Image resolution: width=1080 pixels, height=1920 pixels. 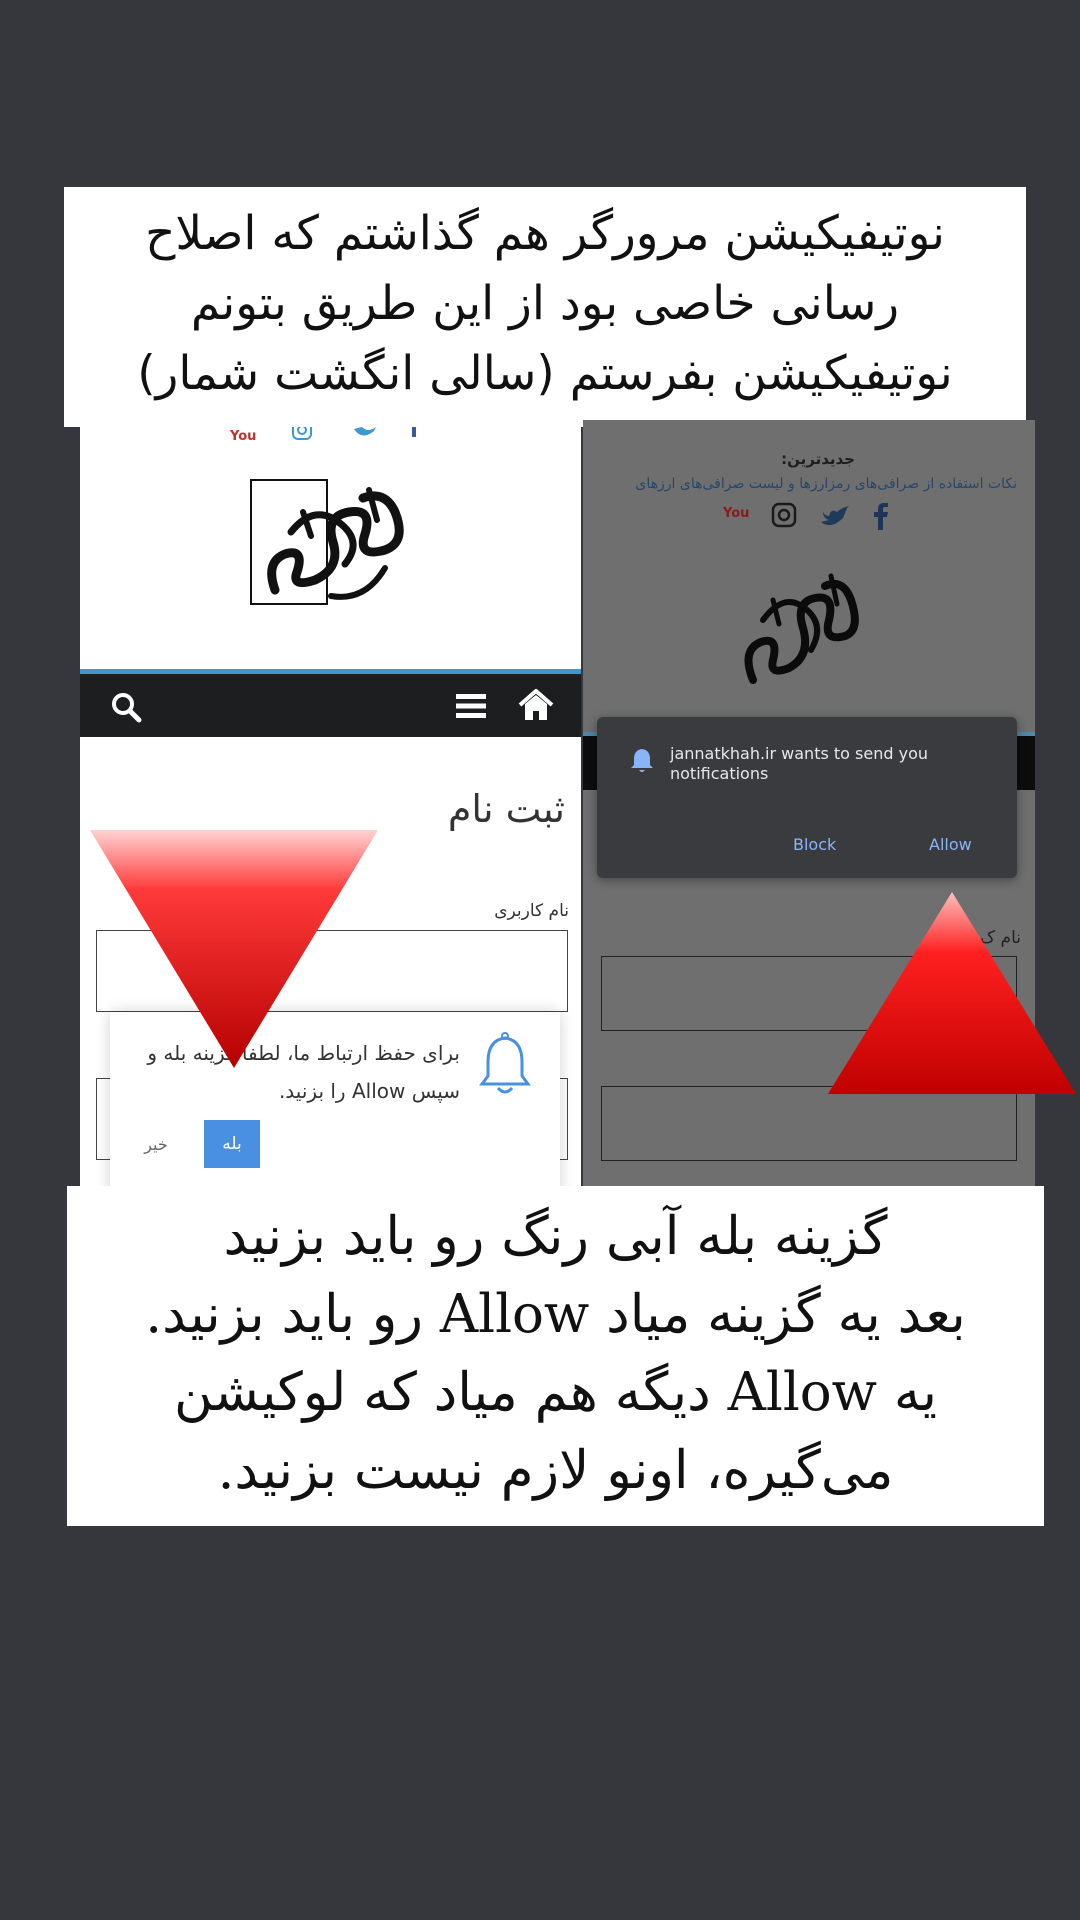 I want to click on latest-posts-title: جدیدترین:, so click(x=818, y=459).